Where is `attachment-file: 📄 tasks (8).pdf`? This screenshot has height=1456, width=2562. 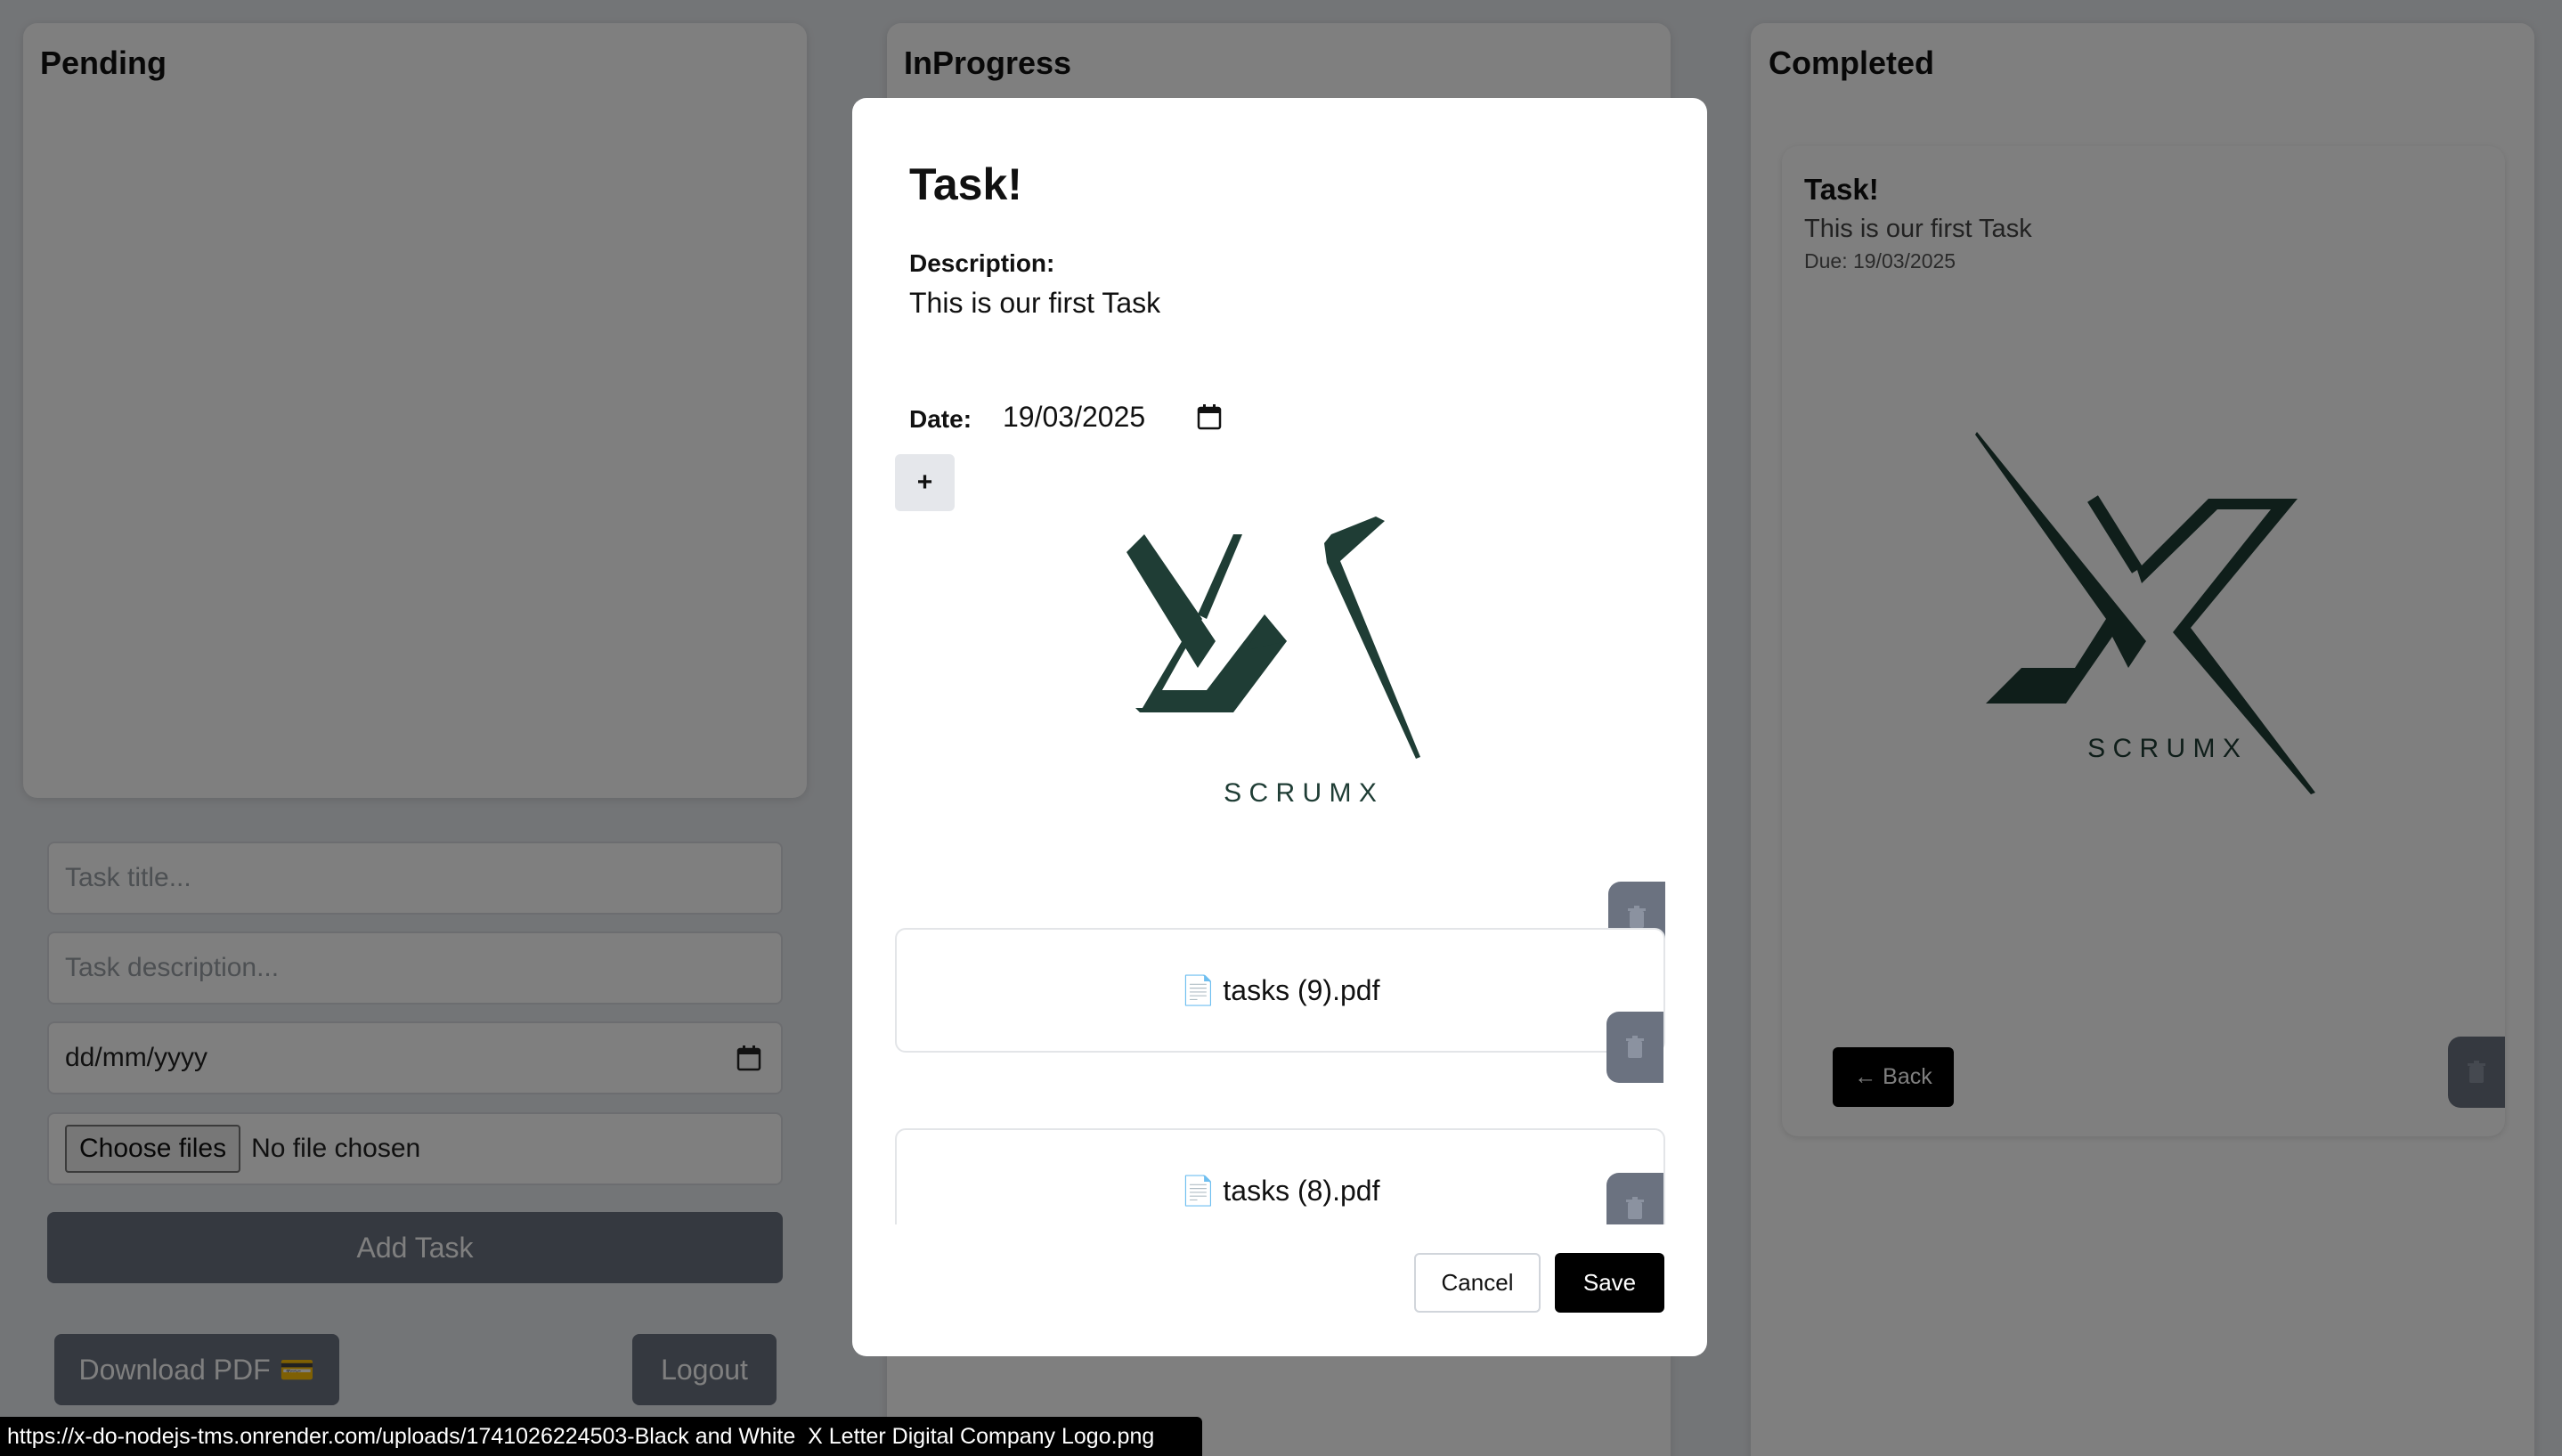 attachment-file: 📄 tasks (8).pdf is located at coordinates (1280, 1176).